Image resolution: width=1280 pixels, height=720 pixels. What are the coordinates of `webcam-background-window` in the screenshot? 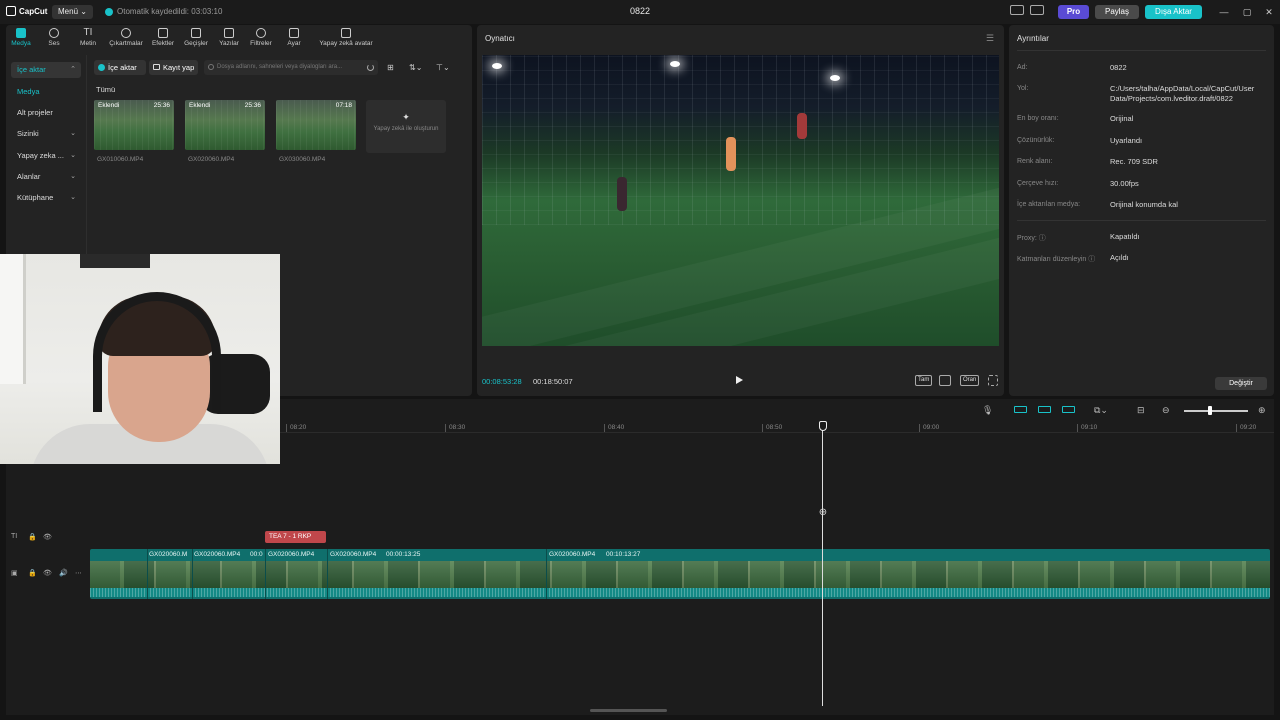 It's located at (13, 319).